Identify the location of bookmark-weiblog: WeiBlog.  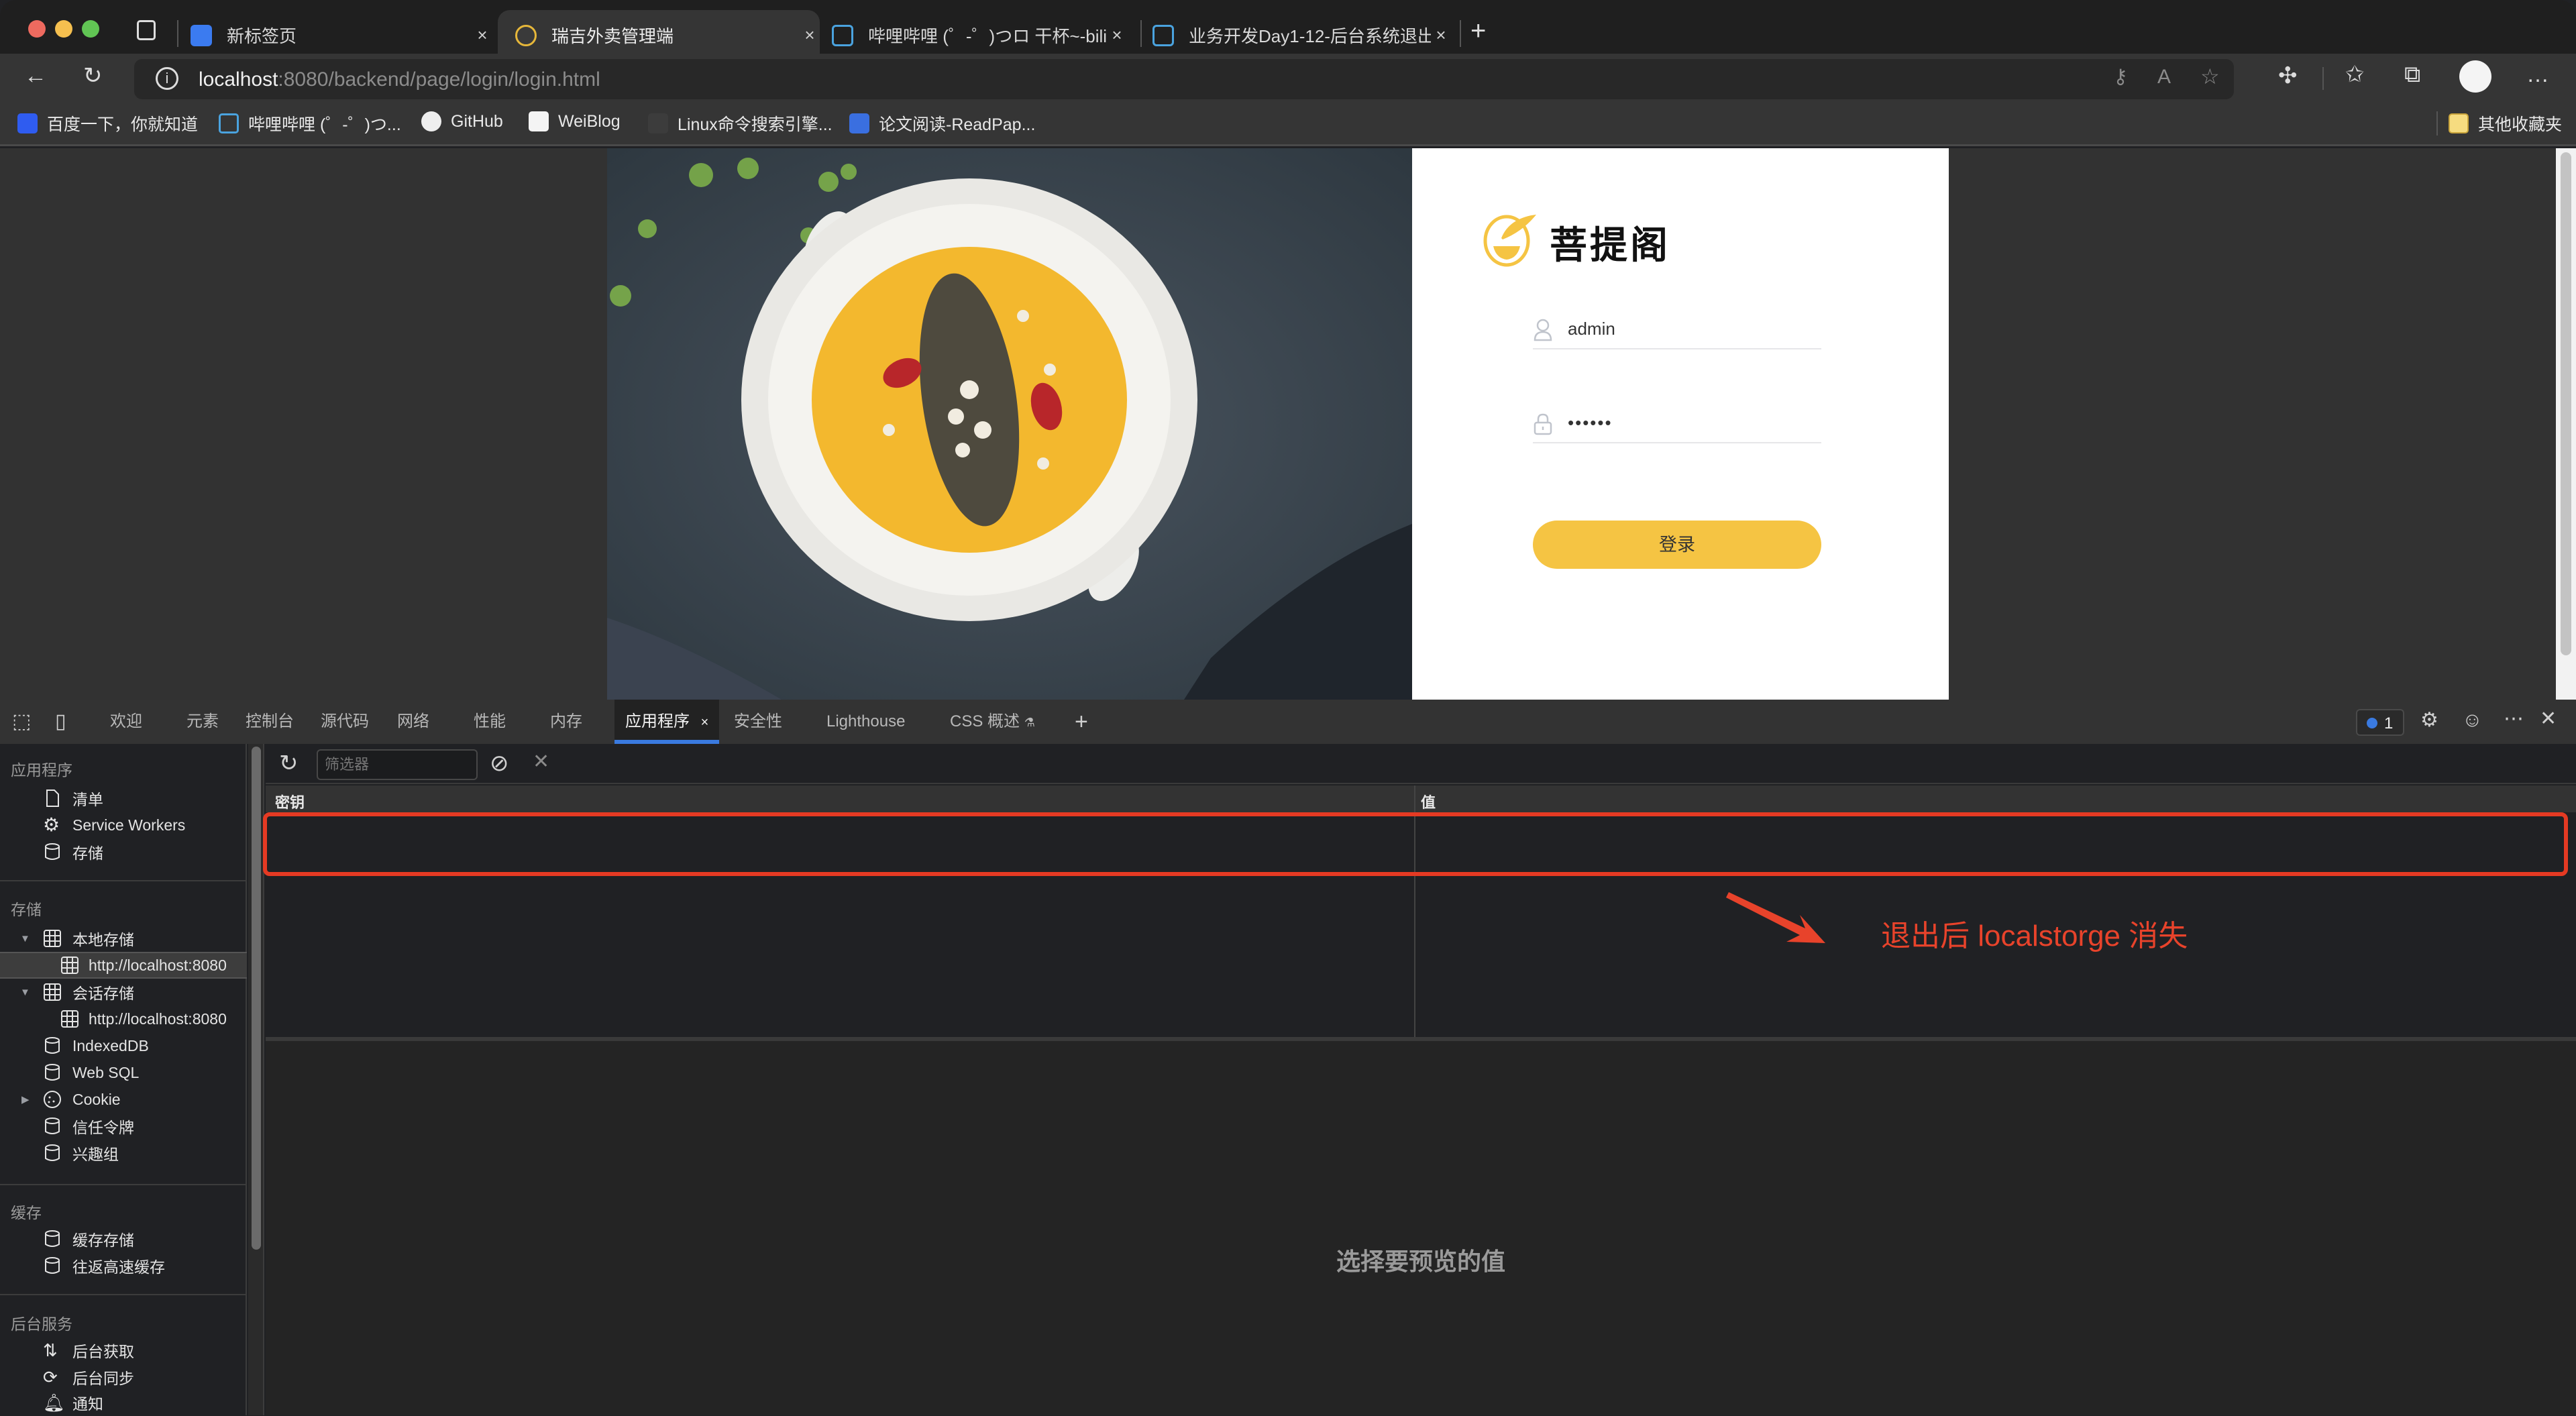
(575, 121).